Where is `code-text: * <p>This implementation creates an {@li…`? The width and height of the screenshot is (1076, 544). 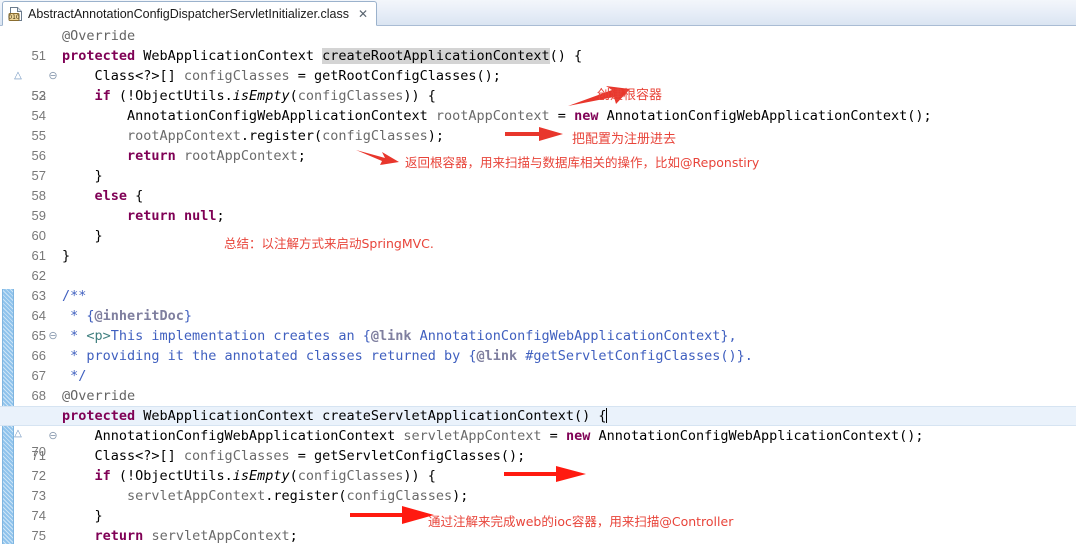
code-text: * <p>This implementation creates an {@li… is located at coordinates (399, 336).